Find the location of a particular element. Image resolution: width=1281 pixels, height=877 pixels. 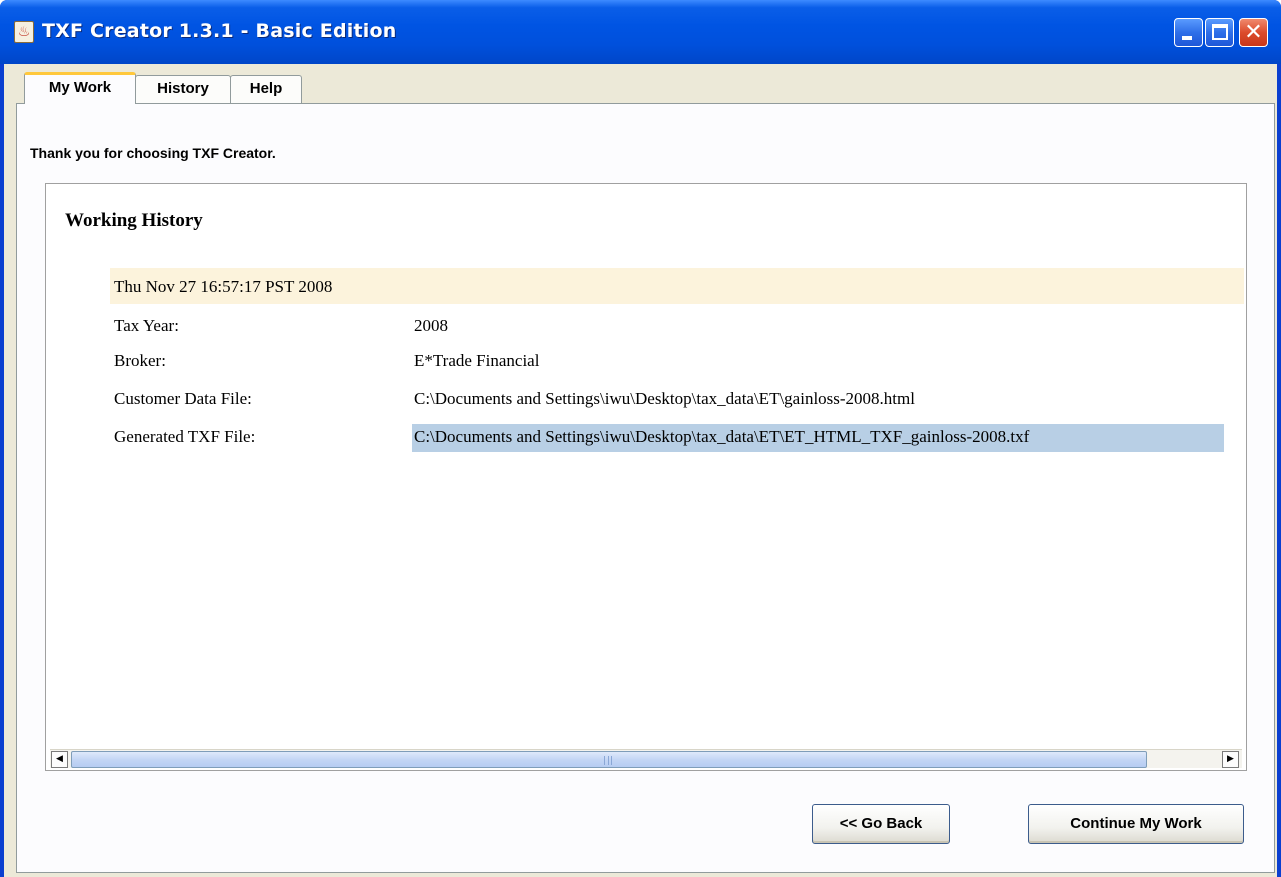

greeting-text: Thank you for choosing TXF Creator. is located at coordinates (153, 153).